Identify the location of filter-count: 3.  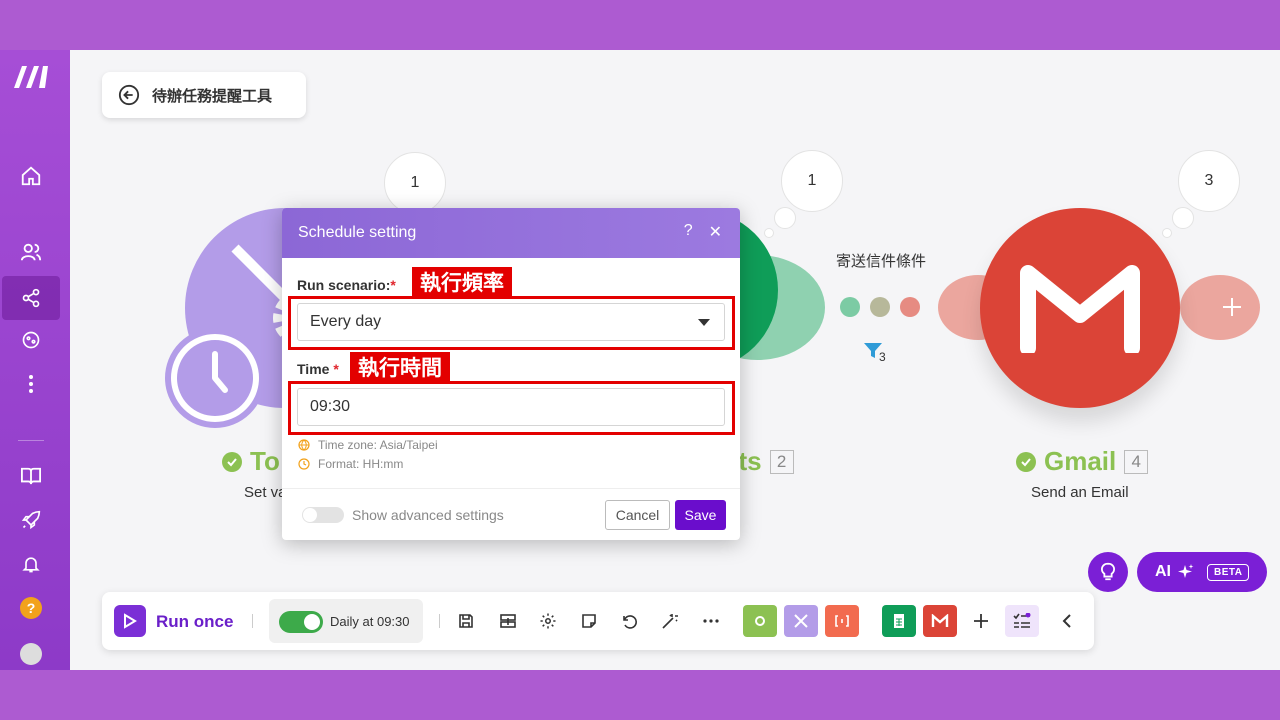
(882, 357).